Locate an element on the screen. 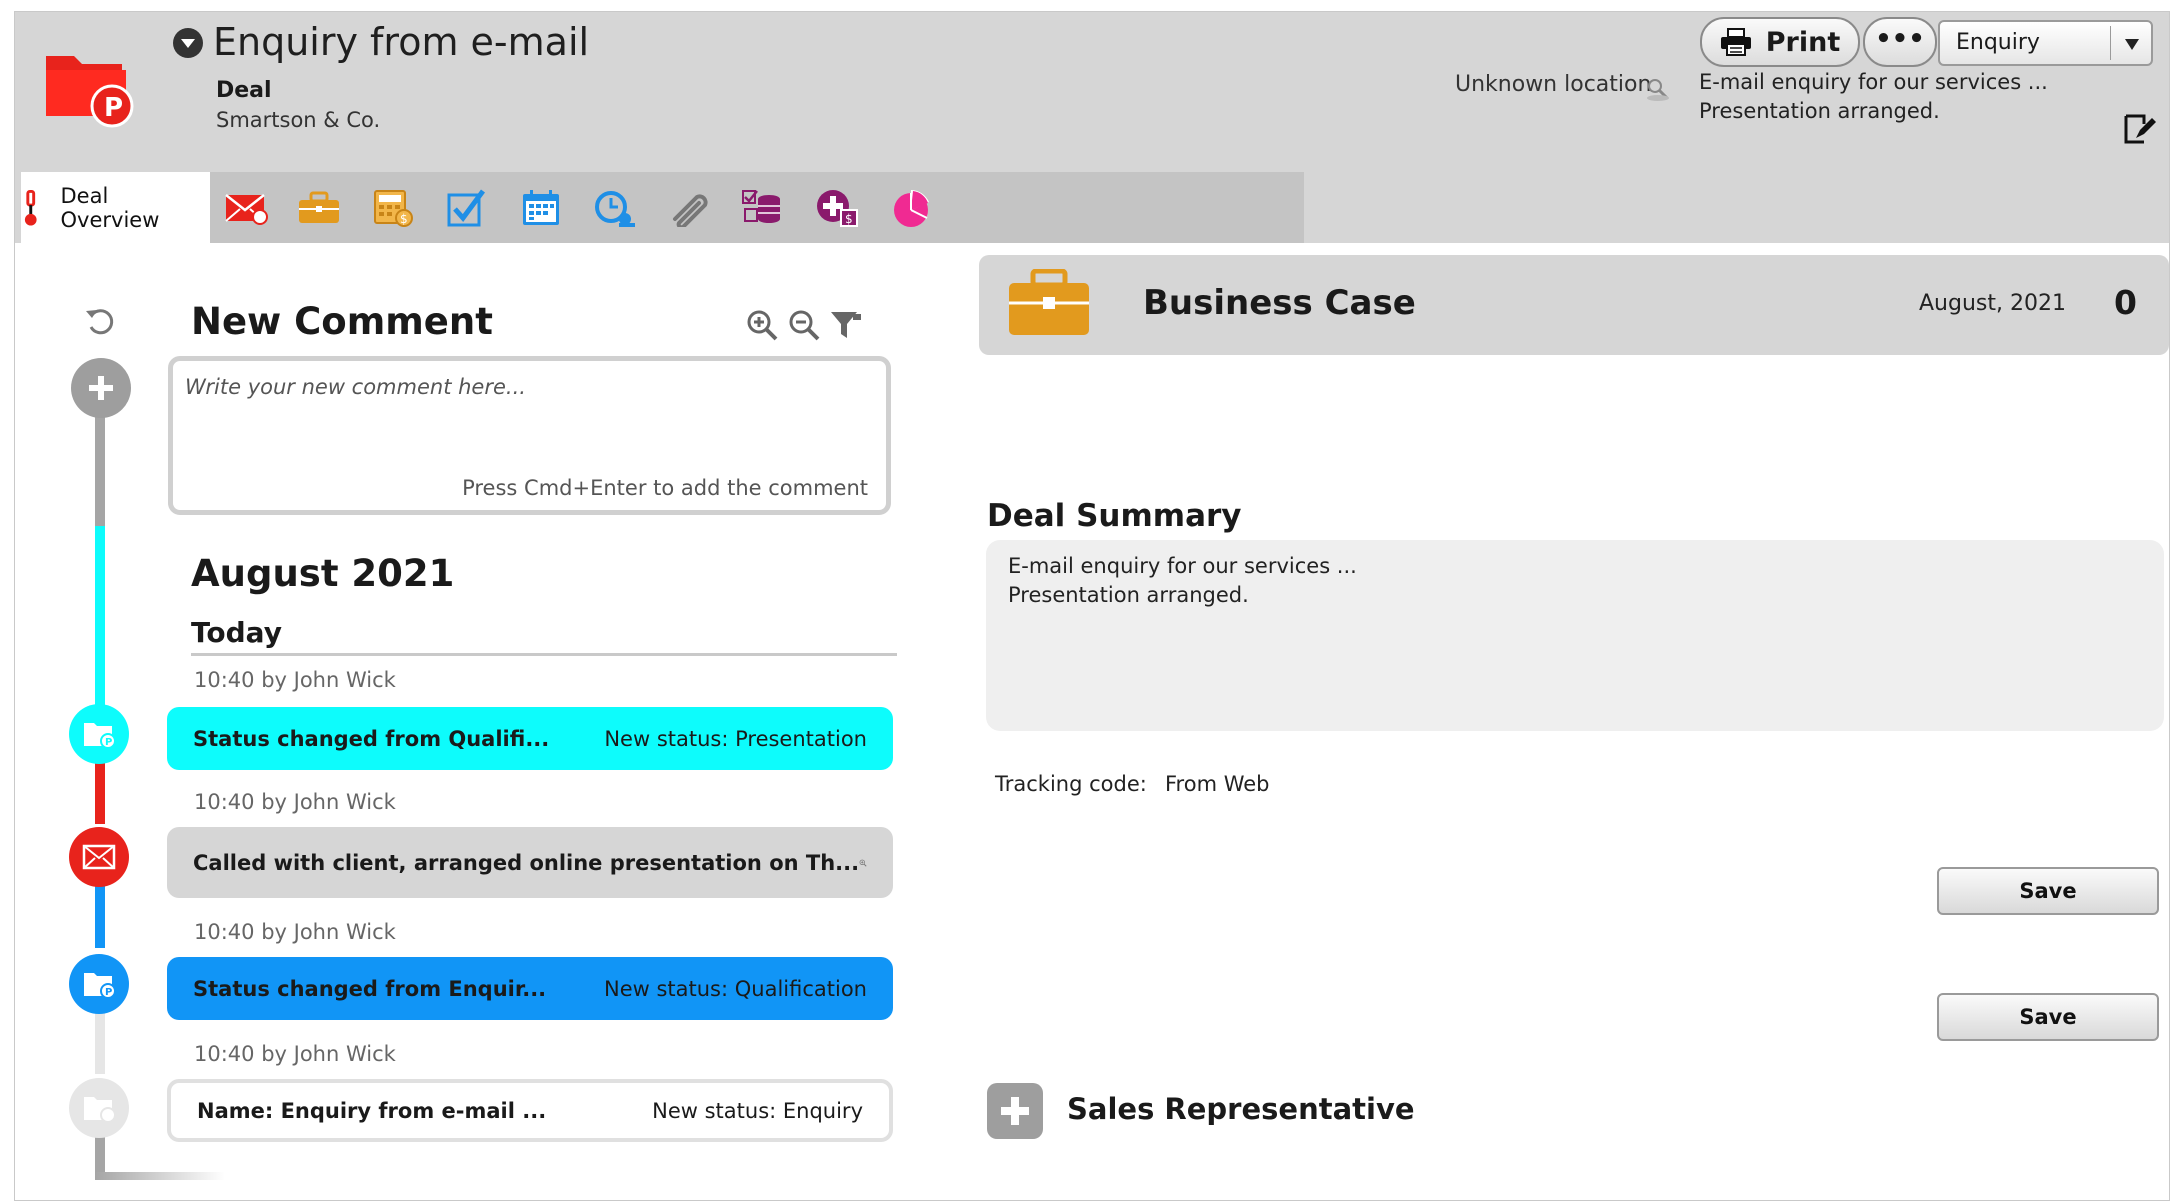 This screenshot has width=2182, height=1204. mail-node is located at coordinates (99, 857).